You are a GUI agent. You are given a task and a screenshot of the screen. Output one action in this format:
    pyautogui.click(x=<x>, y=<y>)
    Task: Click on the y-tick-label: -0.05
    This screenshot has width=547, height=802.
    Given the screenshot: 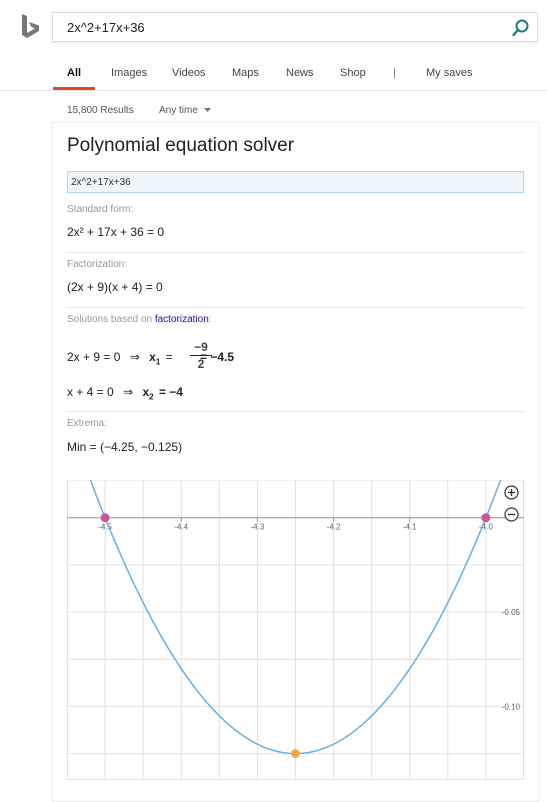 What is the action you would take?
    pyautogui.click(x=511, y=612)
    